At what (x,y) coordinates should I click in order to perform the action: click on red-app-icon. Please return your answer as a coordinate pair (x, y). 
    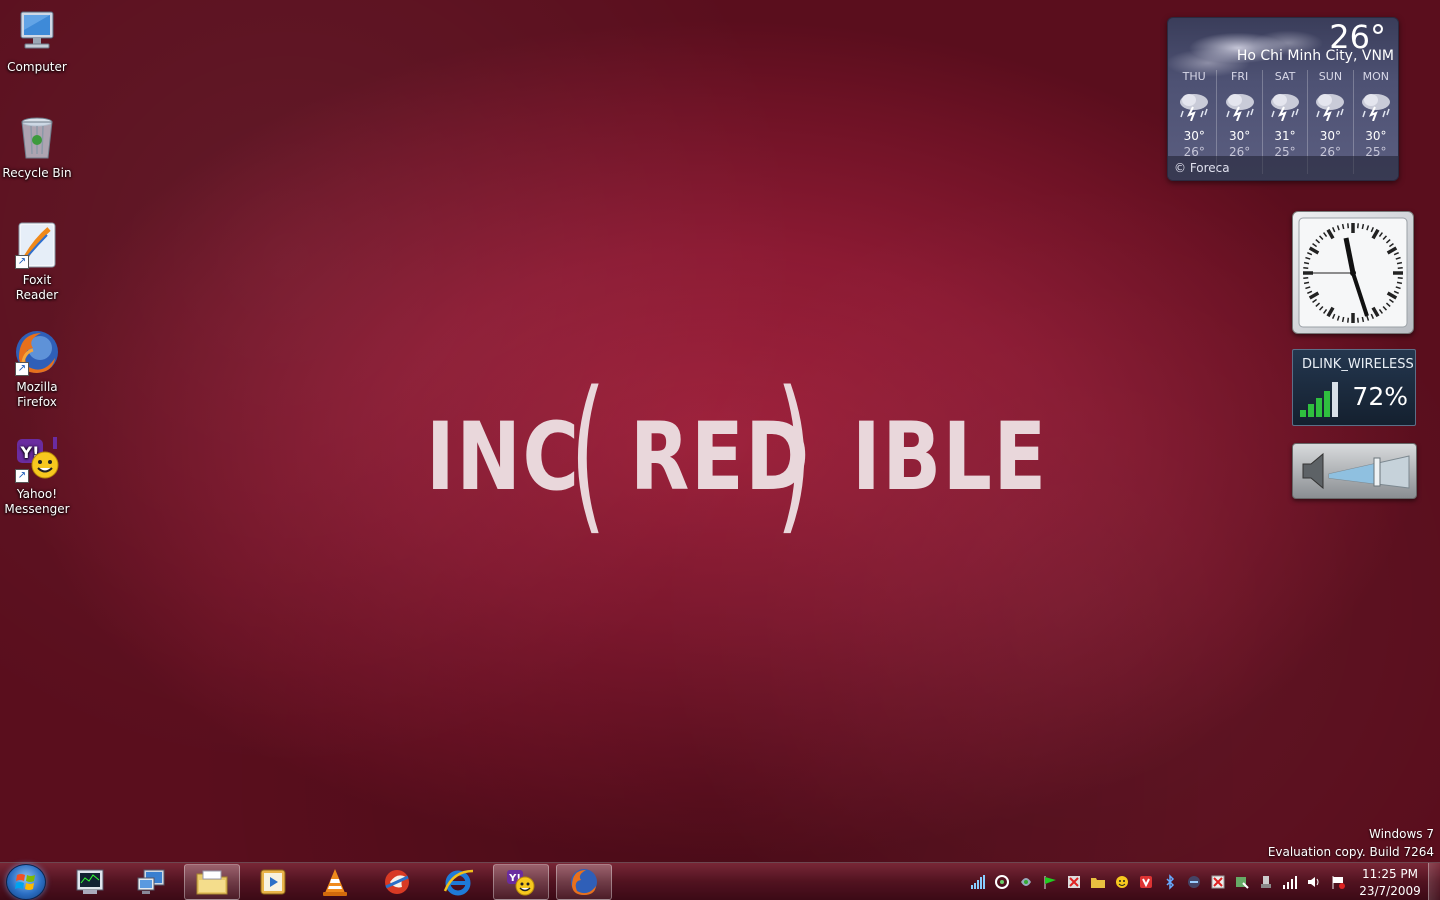
    Looking at the image, I should click on (397, 882).